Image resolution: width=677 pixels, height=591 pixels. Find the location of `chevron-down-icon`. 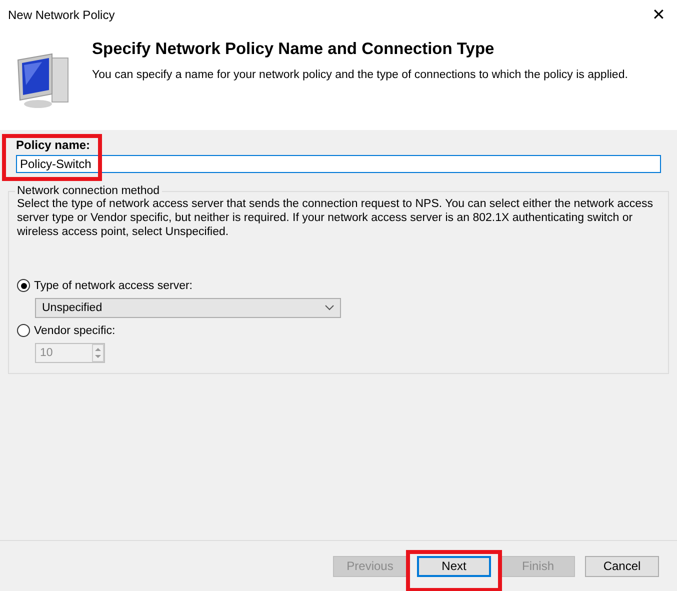

chevron-down-icon is located at coordinates (329, 308).